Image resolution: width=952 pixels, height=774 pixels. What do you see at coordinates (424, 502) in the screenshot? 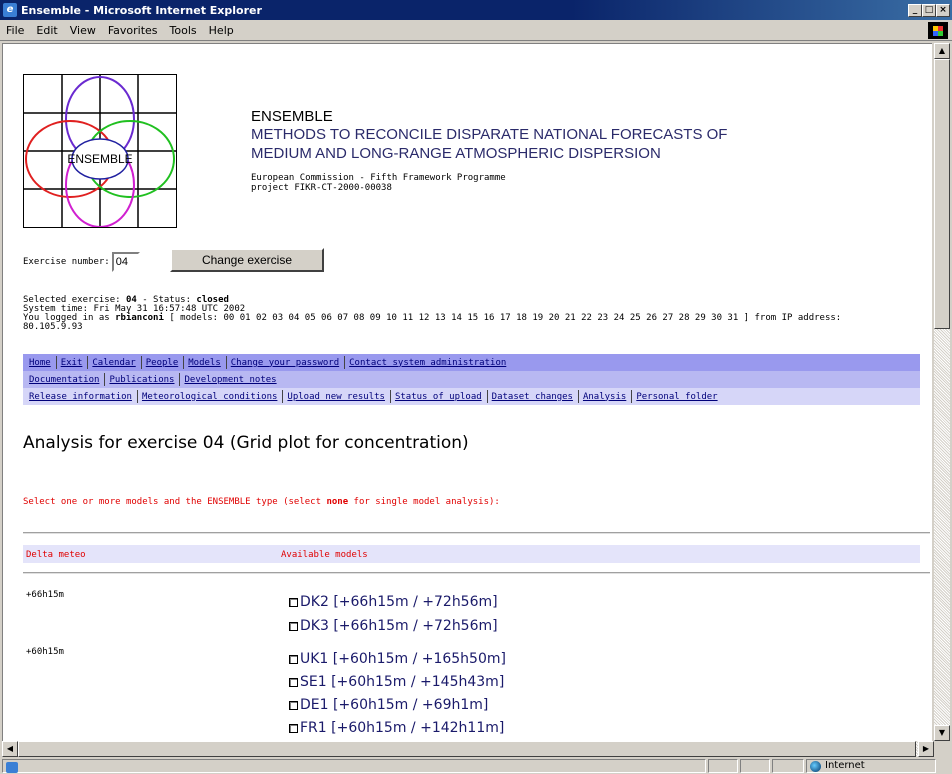
I see `instruction-after: for single model analysis):` at bounding box center [424, 502].